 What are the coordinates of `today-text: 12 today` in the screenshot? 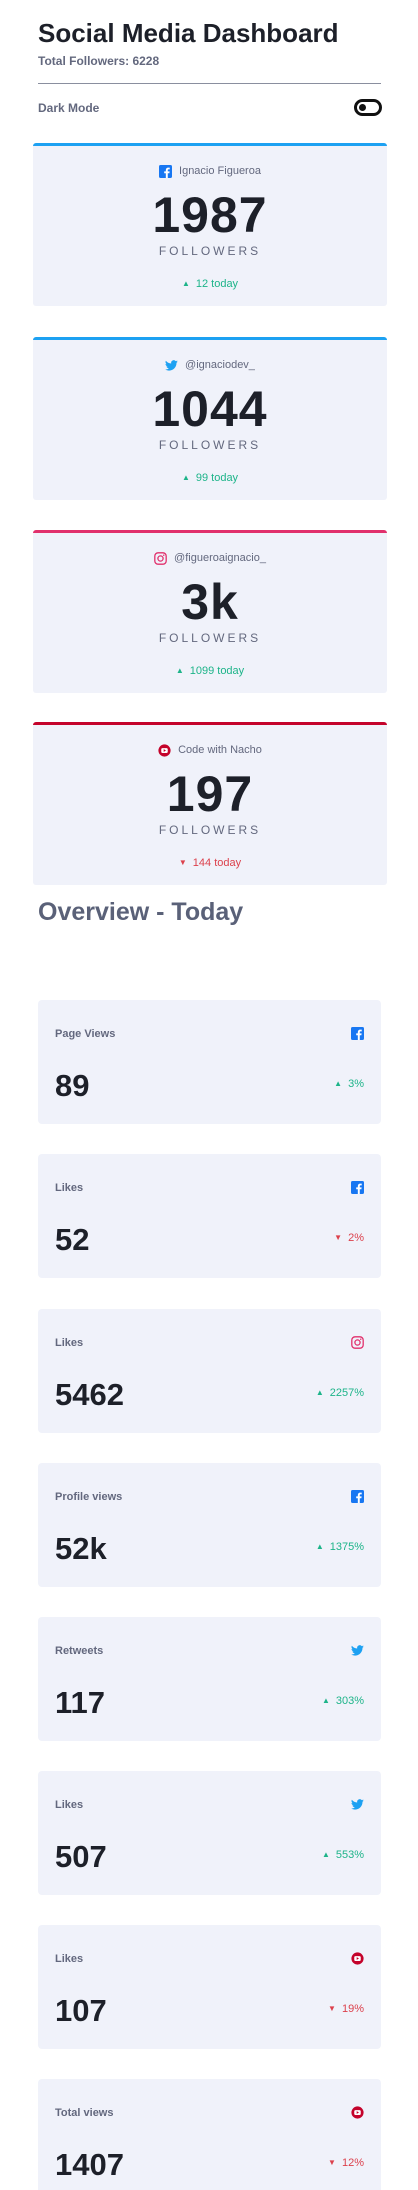 It's located at (217, 284).